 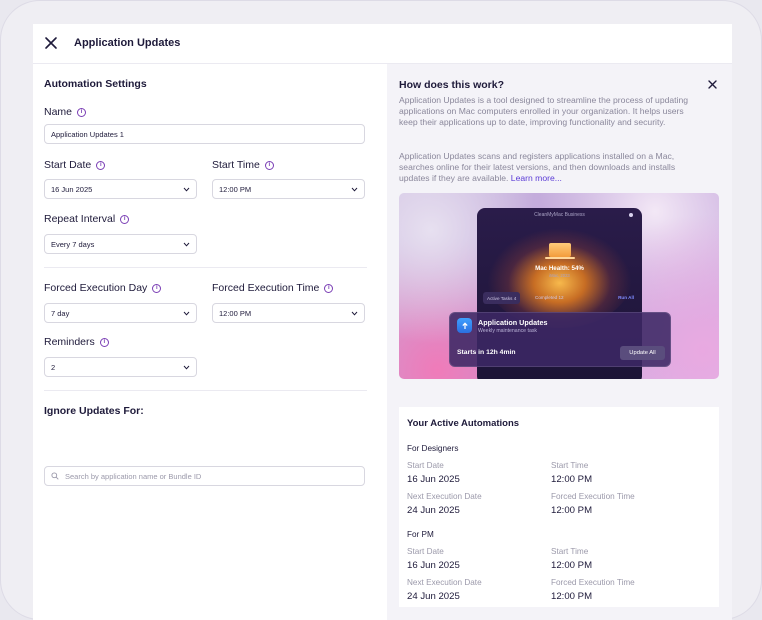 I want to click on help-title: How does this work?, so click(x=452, y=85).